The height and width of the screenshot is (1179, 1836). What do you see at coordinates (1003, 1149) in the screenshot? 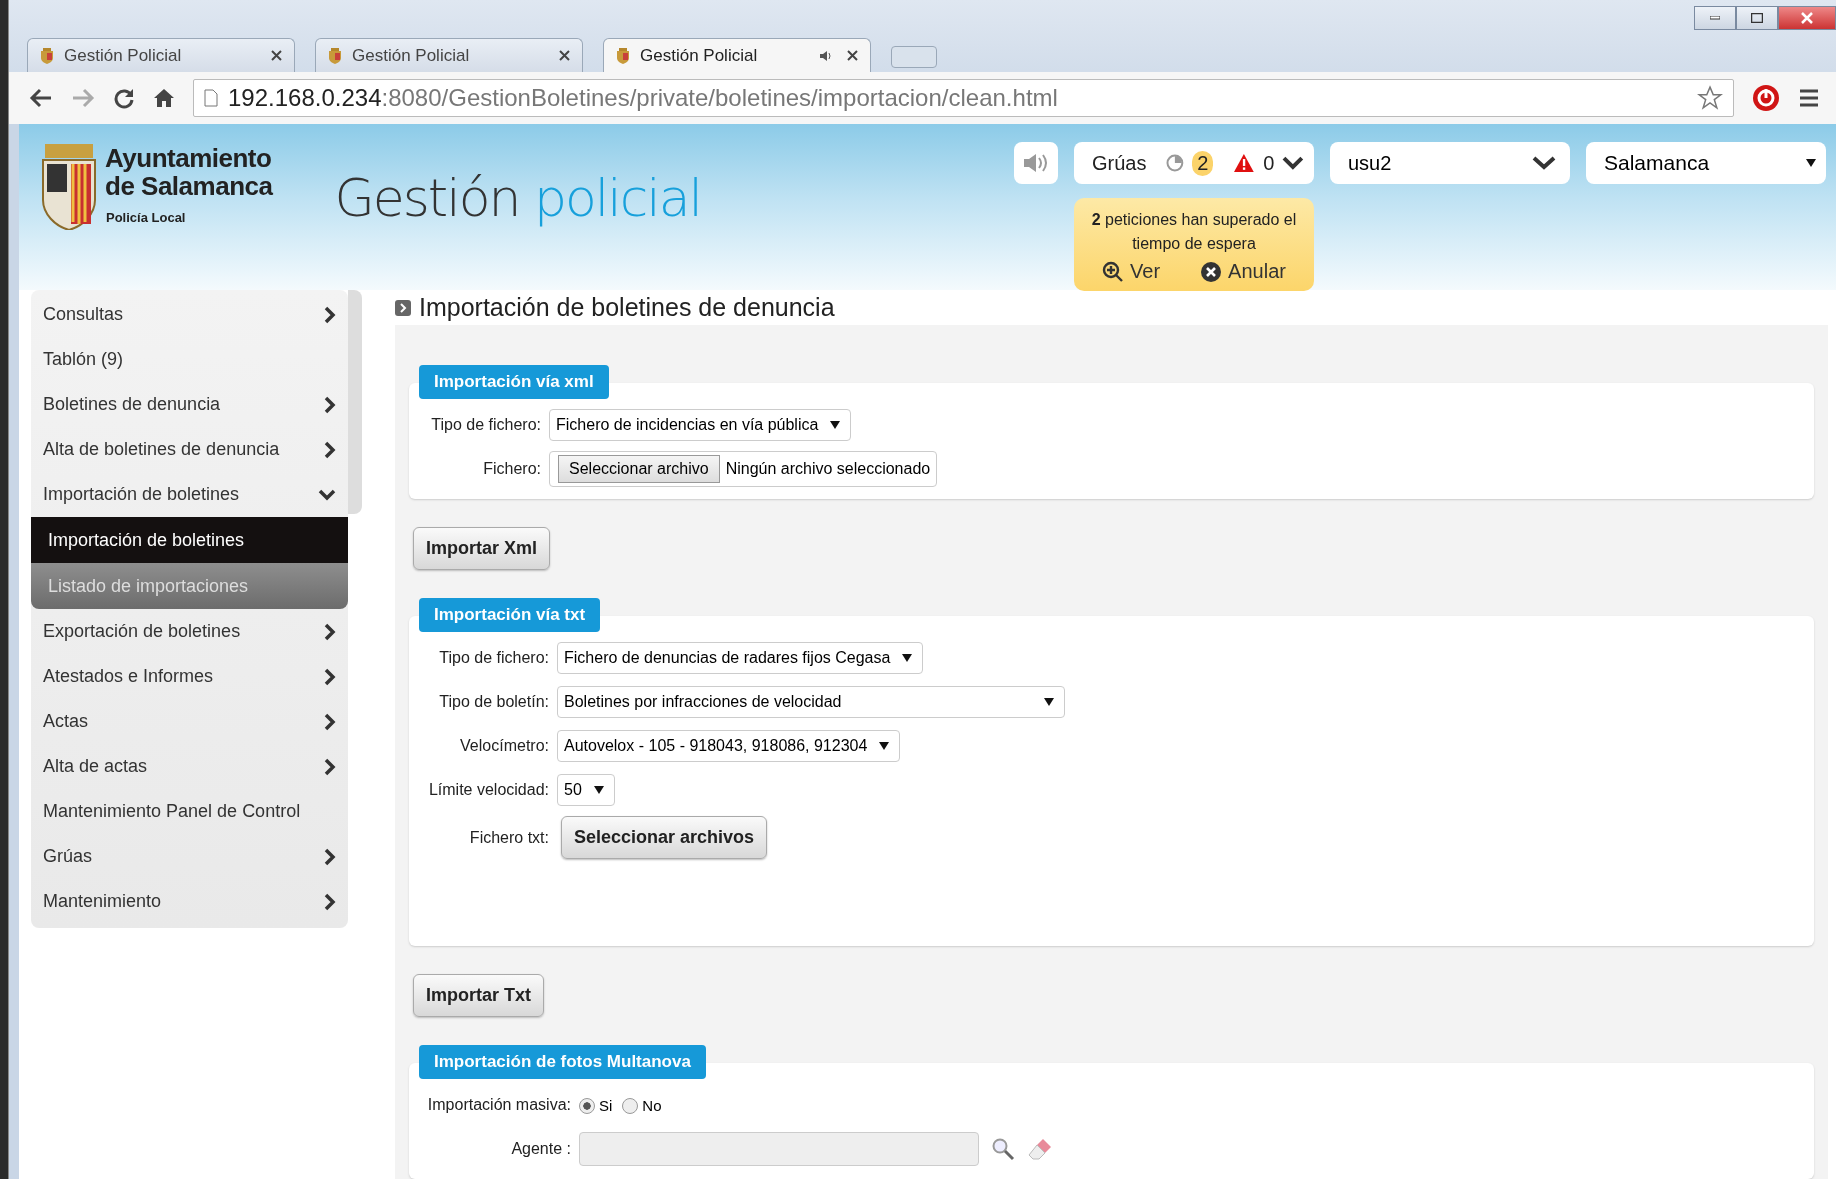
I see `search-icon` at bounding box center [1003, 1149].